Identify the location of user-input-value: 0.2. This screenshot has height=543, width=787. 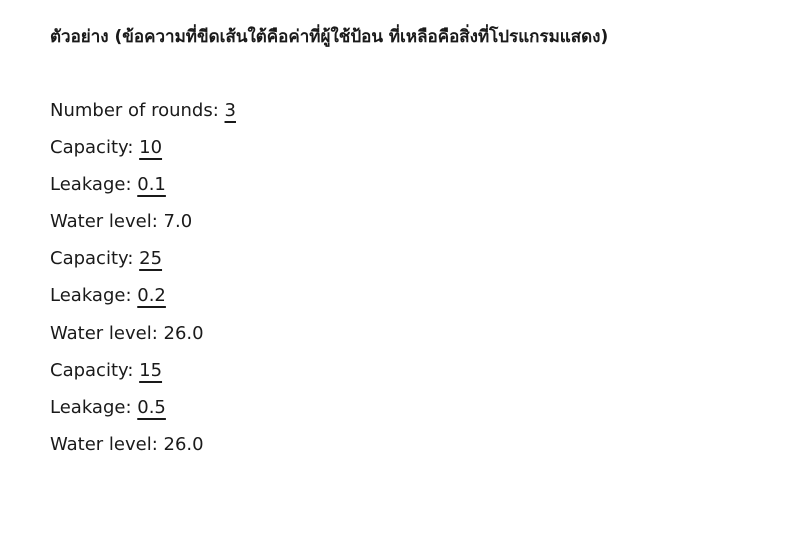
(151, 296).